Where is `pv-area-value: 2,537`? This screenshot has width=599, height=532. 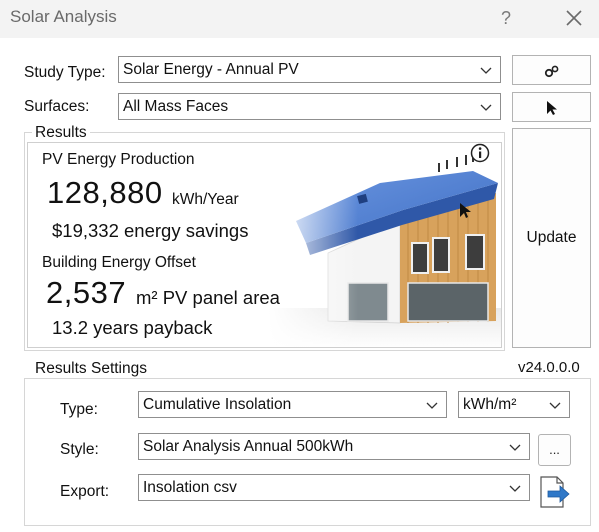
pv-area-value: 2,537 is located at coordinates (86, 292).